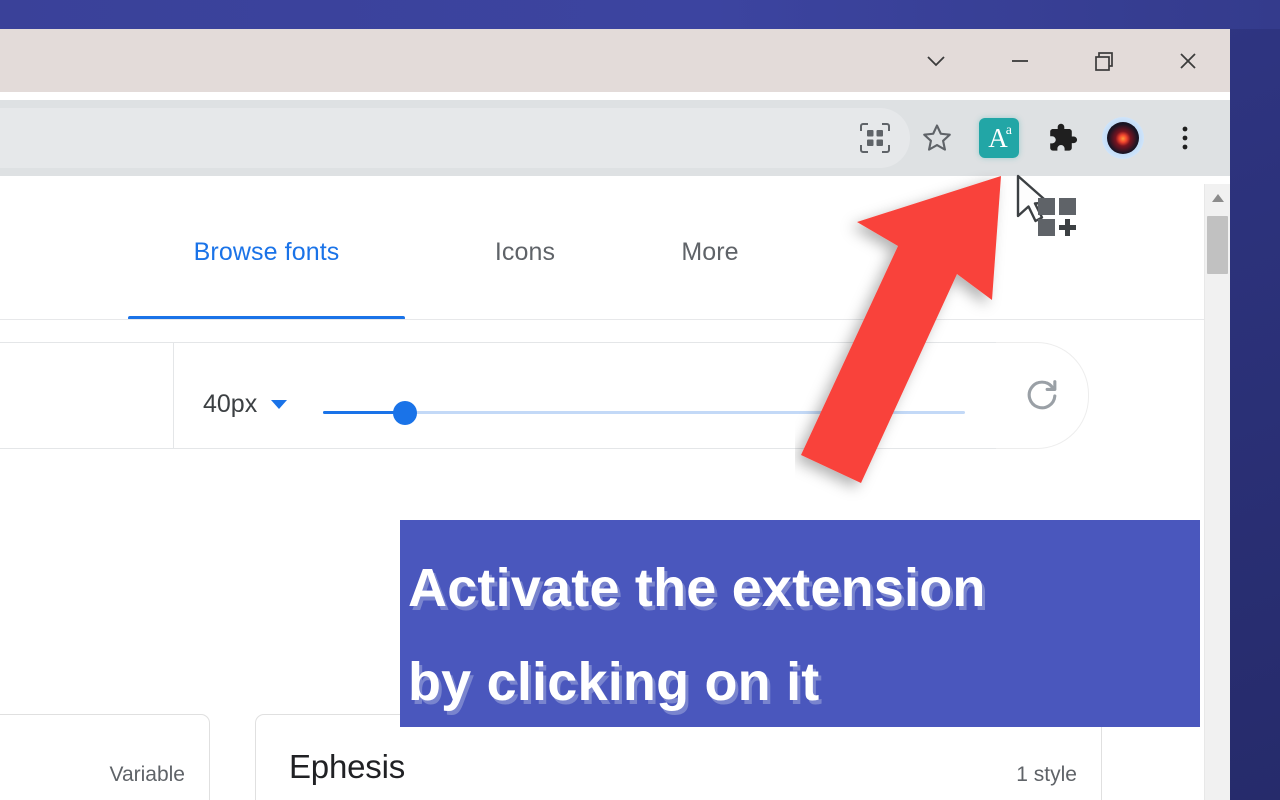 Image resolution: width=1280 pixels, height=800 pixels. What do you see at coordinates (1217, 198) in the screenshot?
I see `scroll-up-arrow-icon` at bounding box center [1217, 198].